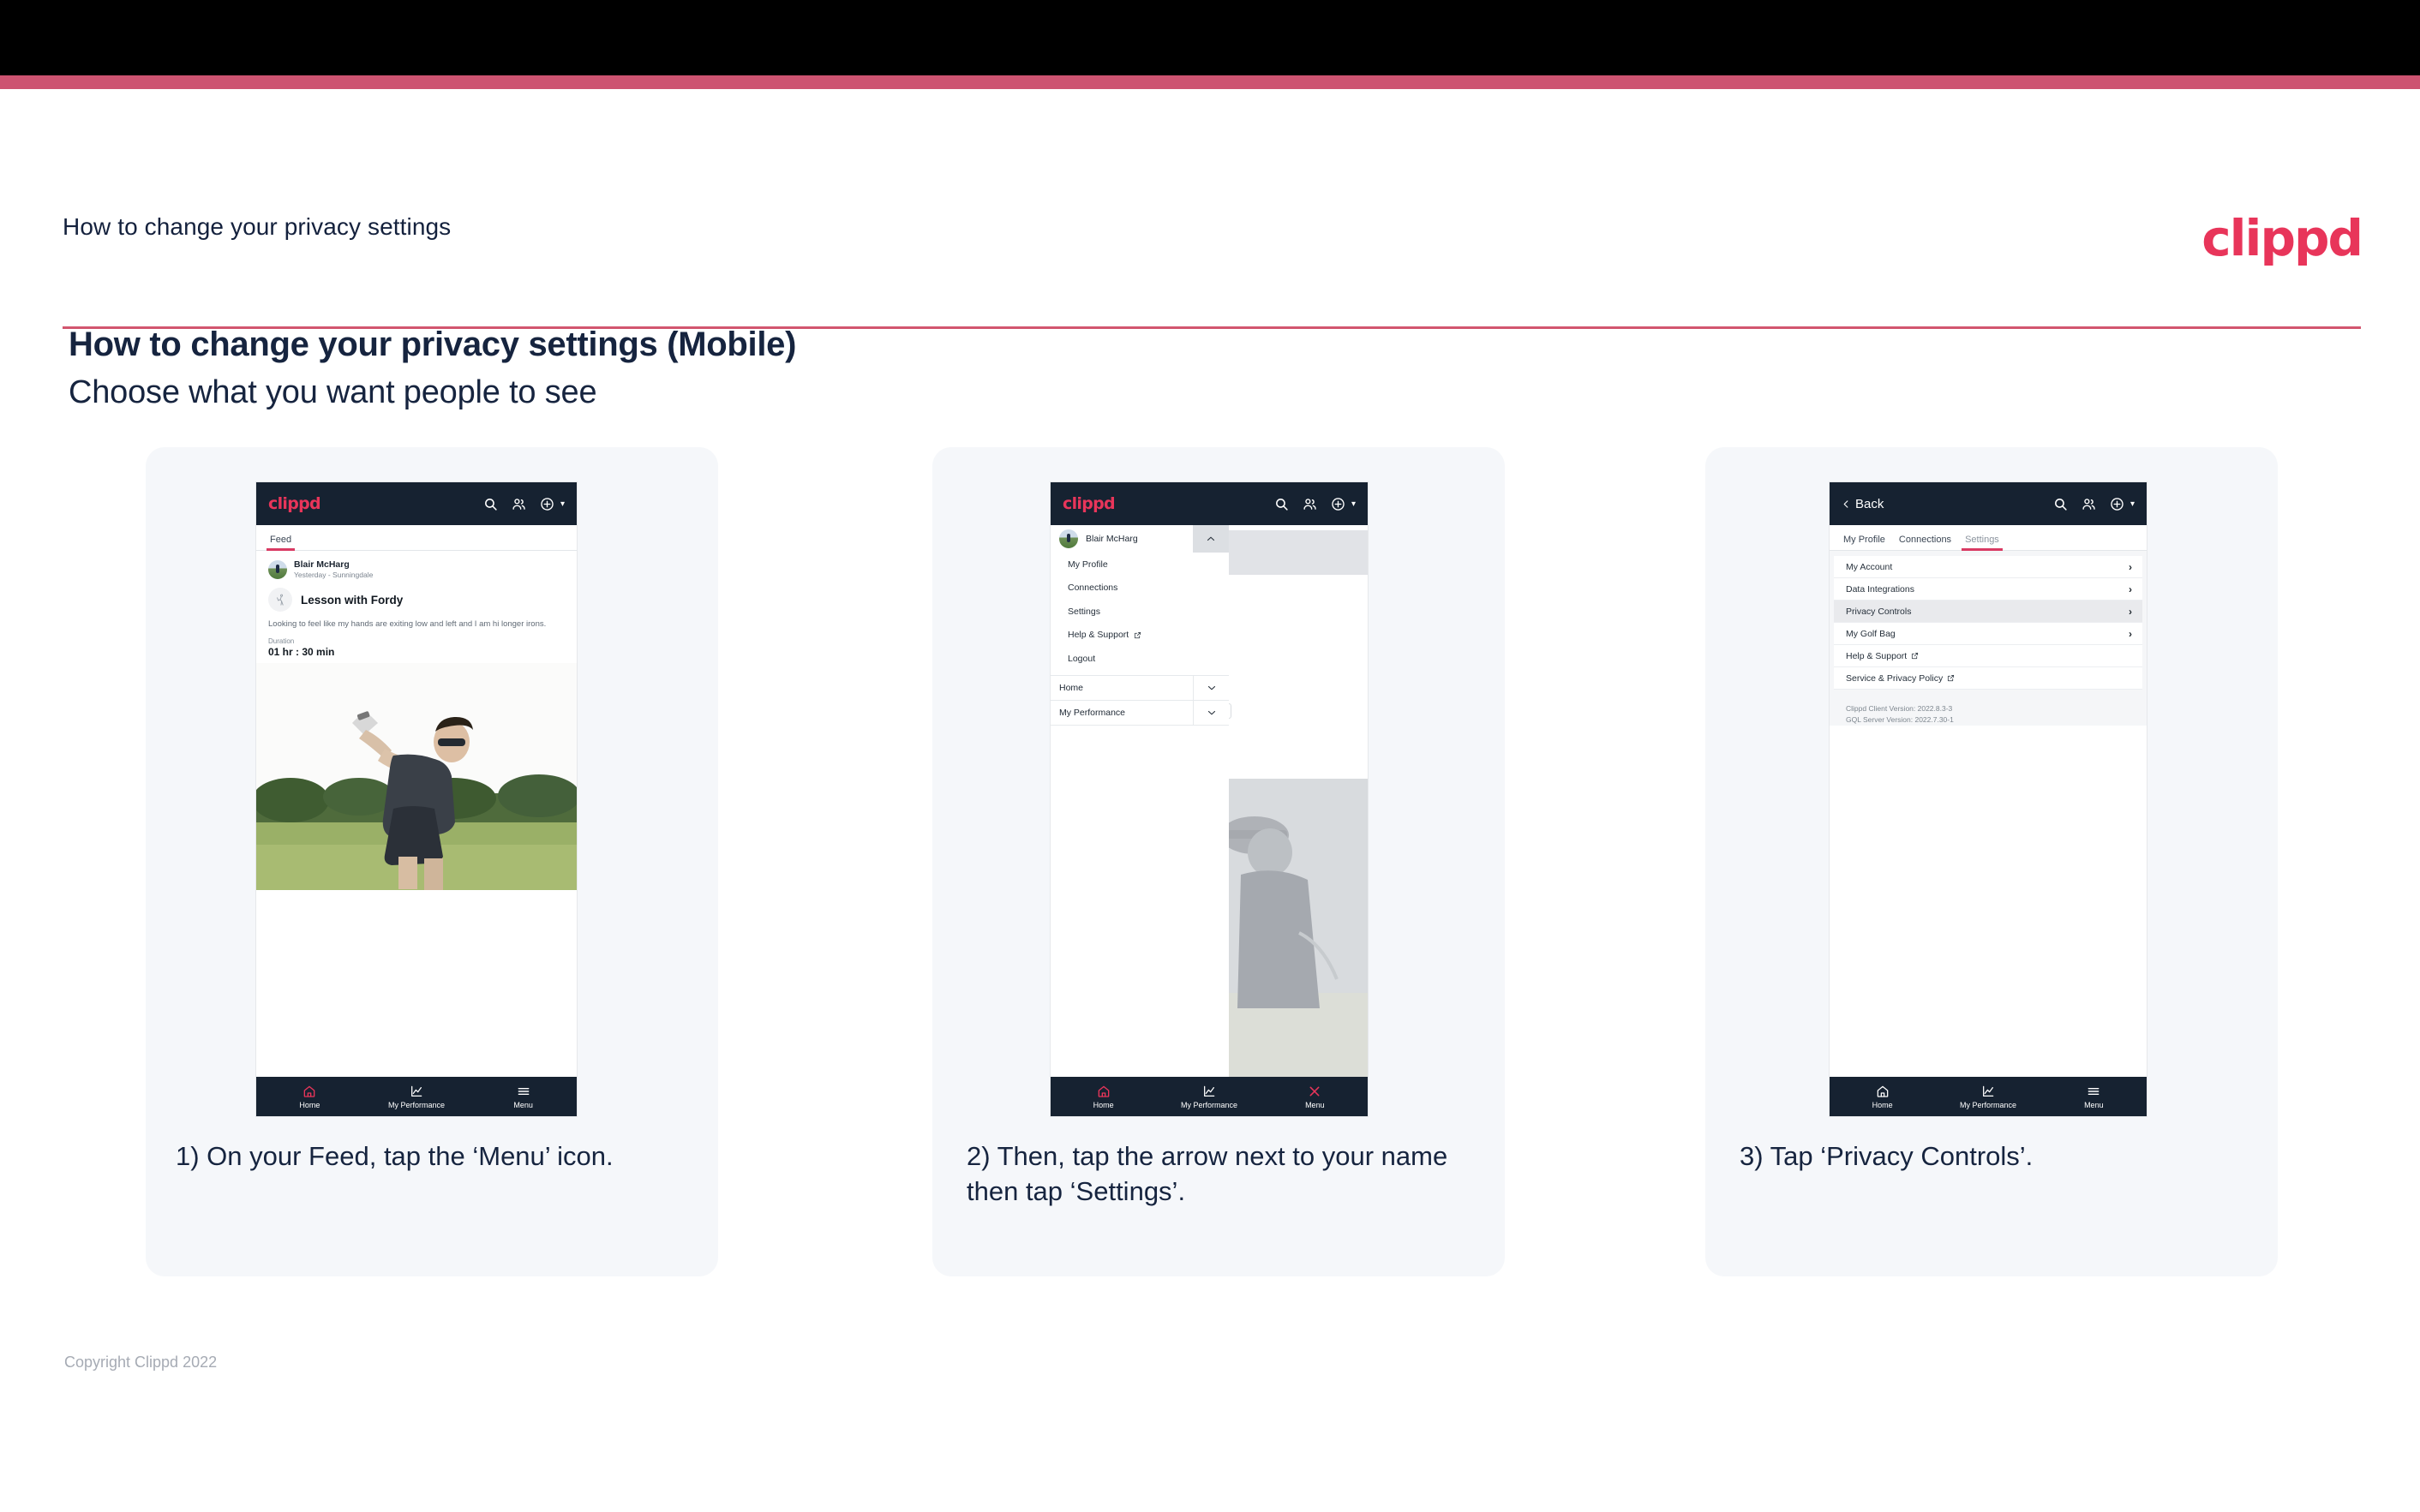 The image size is (2420, 1512). Describe the element at coordinates (281, 642) in the screenshot. I see `duration-label: Duration` at that location.